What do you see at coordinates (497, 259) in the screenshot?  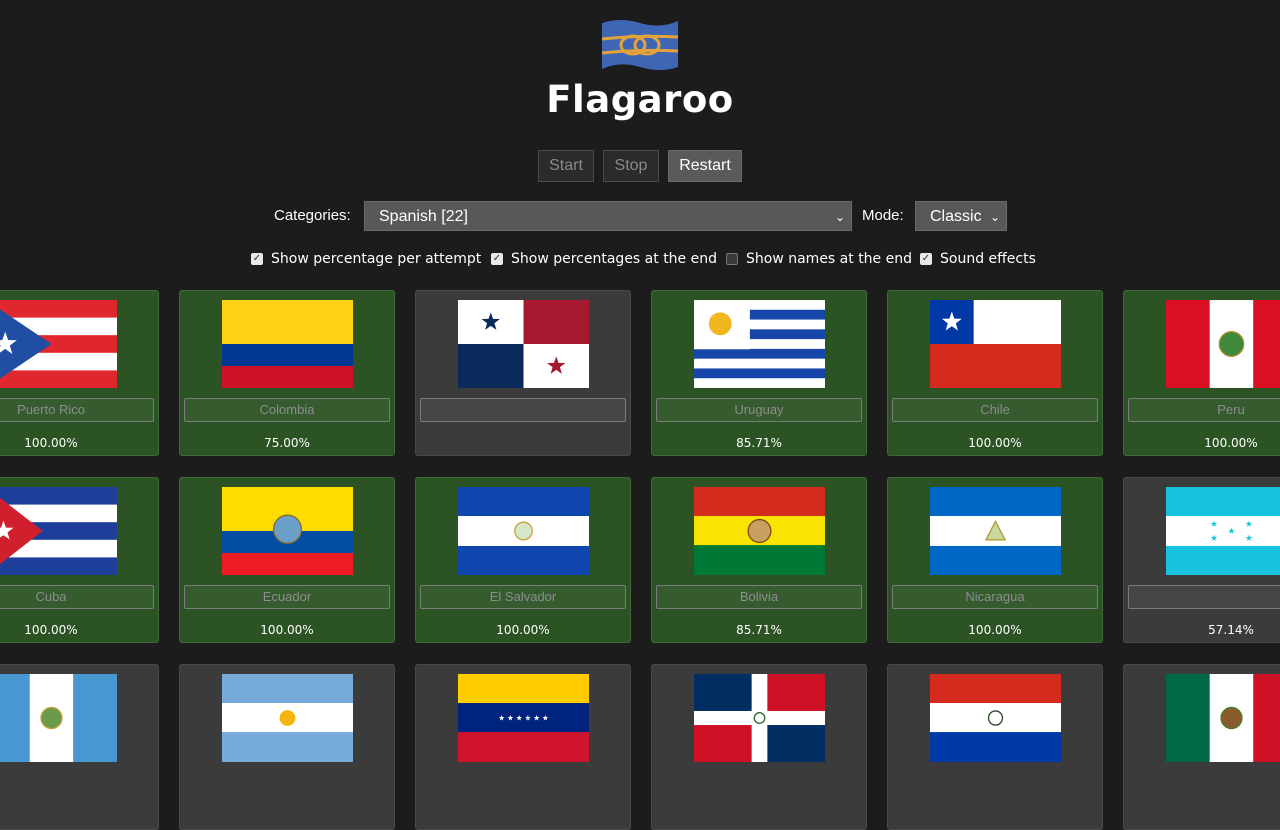 I see `percentages-at-end-checkbox: ✓` at bounding box center [497, 259].